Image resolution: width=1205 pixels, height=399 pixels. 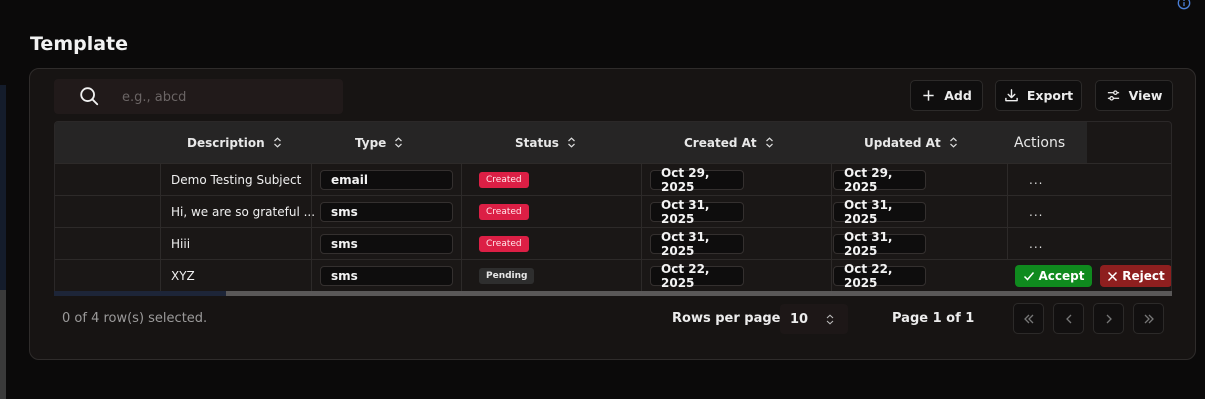 I want to click on reject-button: Reject, so click(x=1135, y=276).